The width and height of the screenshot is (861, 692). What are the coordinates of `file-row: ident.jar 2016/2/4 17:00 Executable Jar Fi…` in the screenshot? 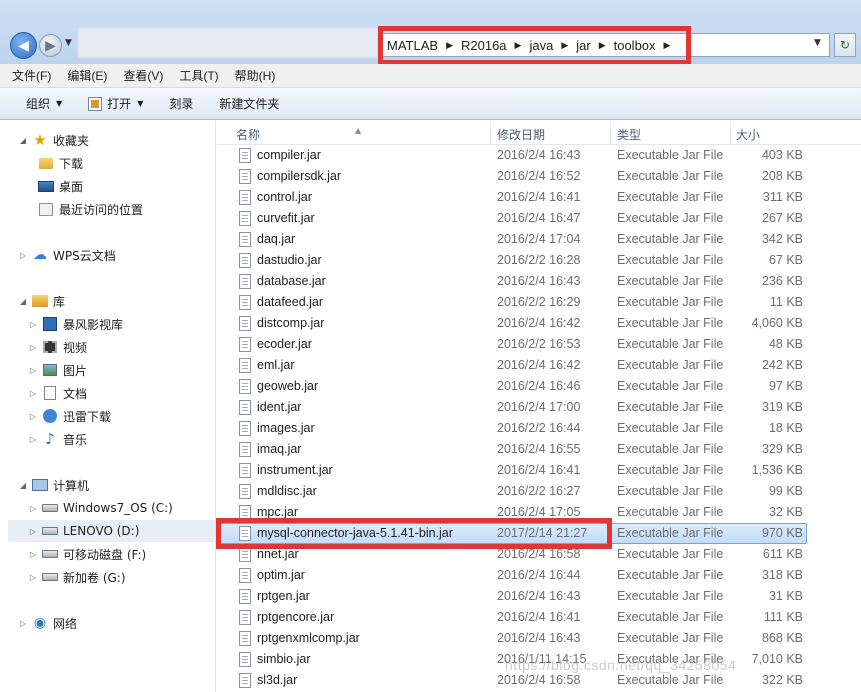 It's located at (539, 407).